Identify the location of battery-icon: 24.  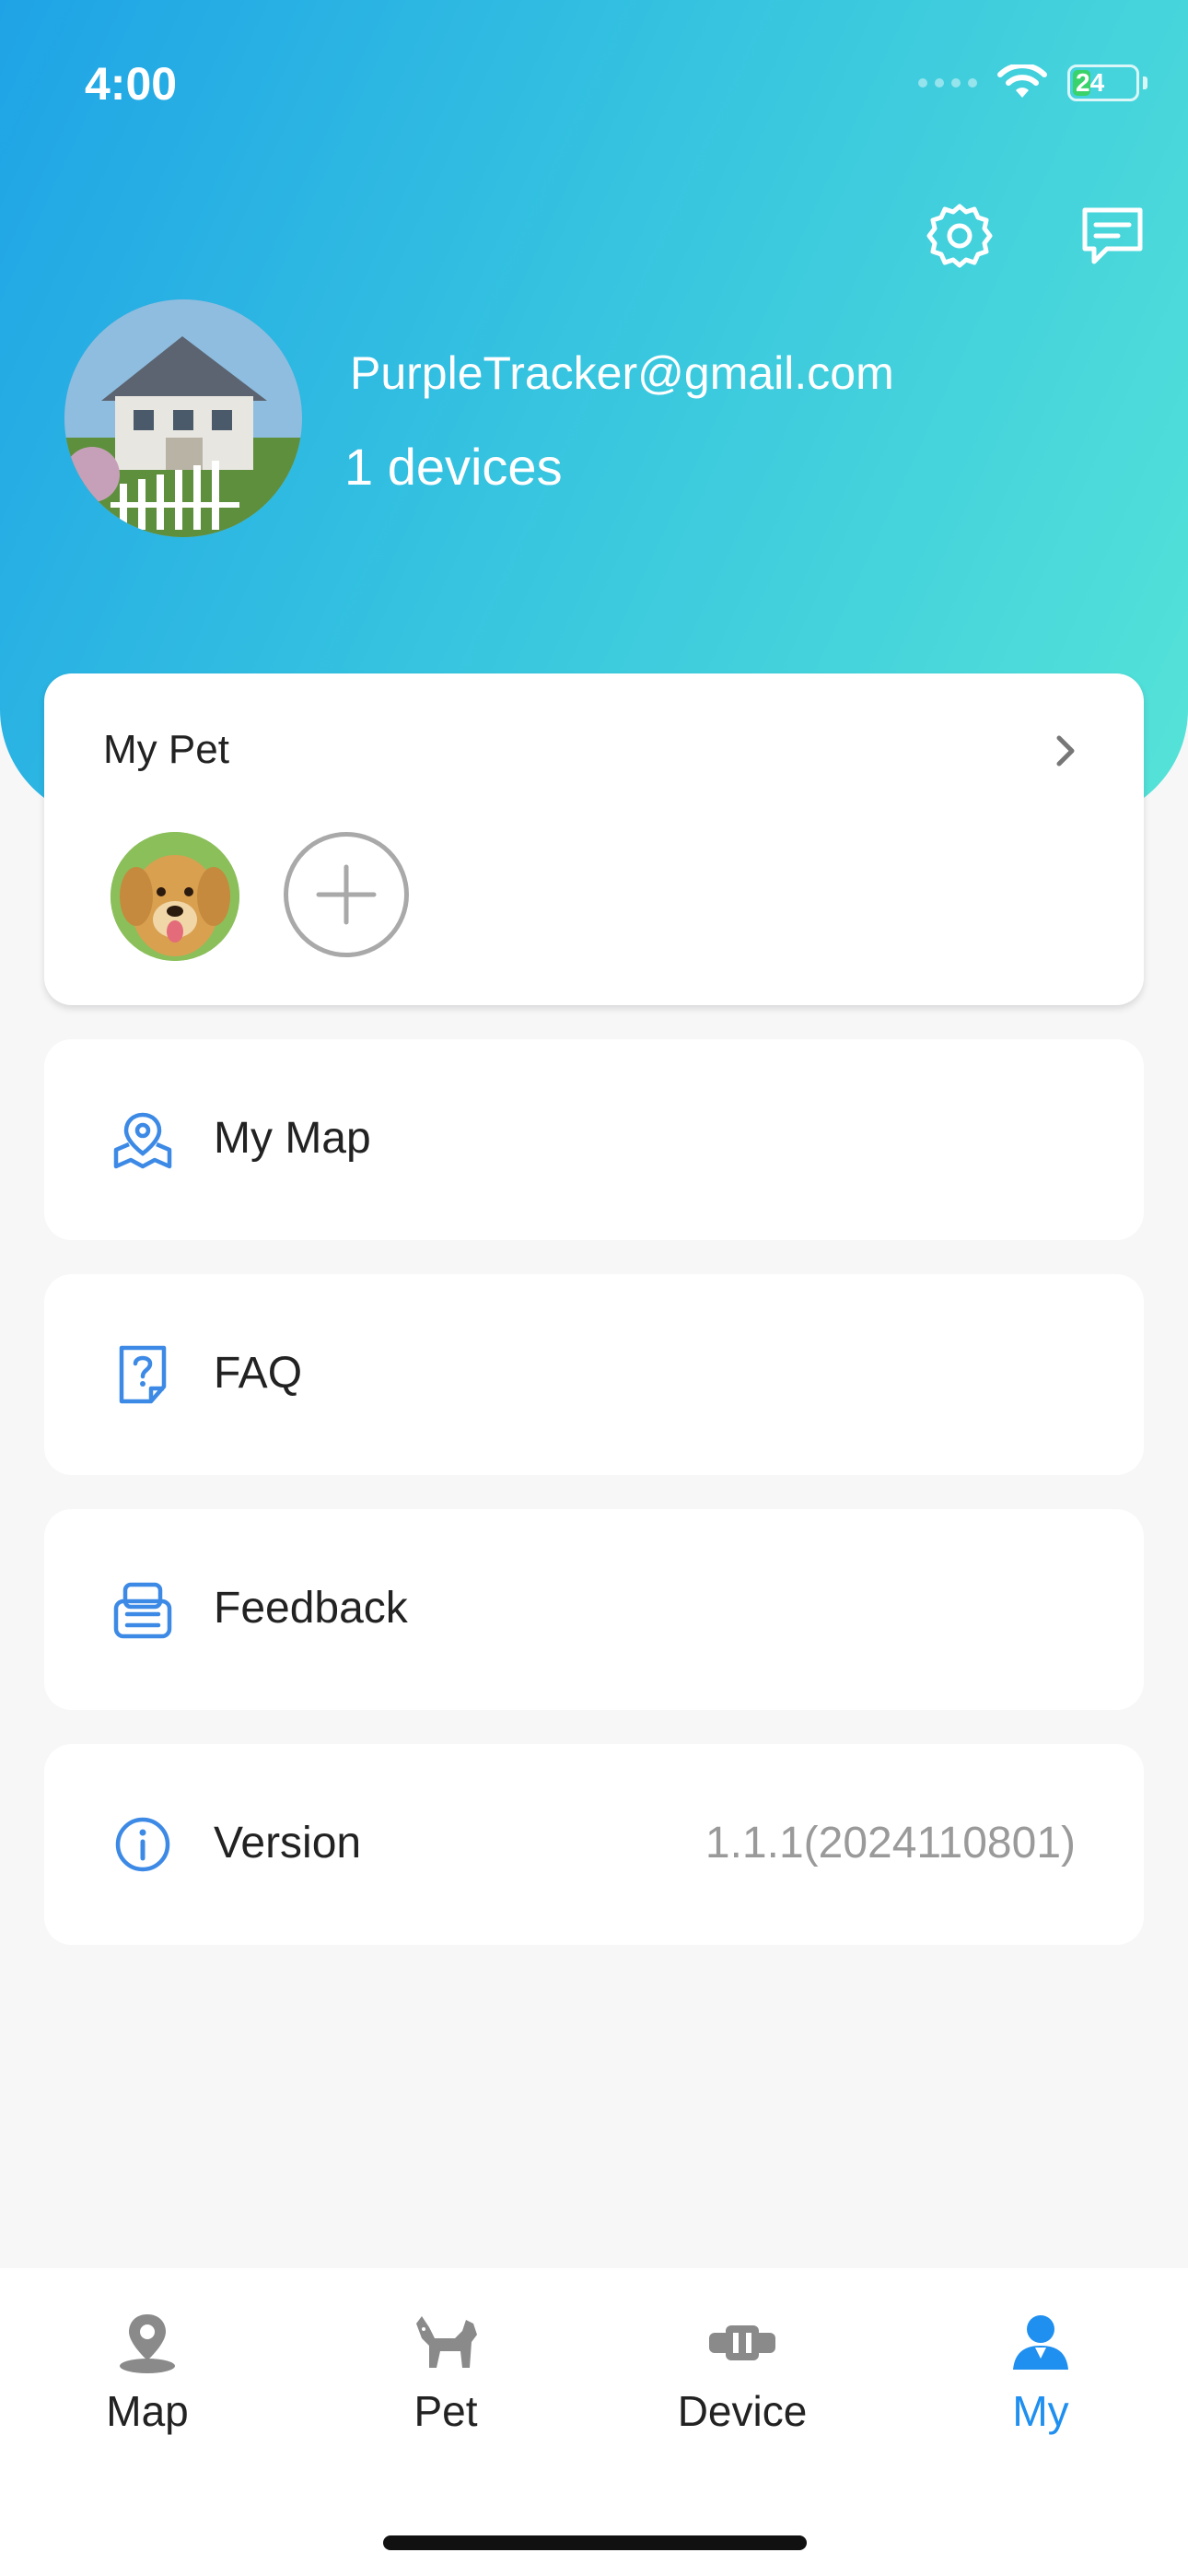
(1103, 82).